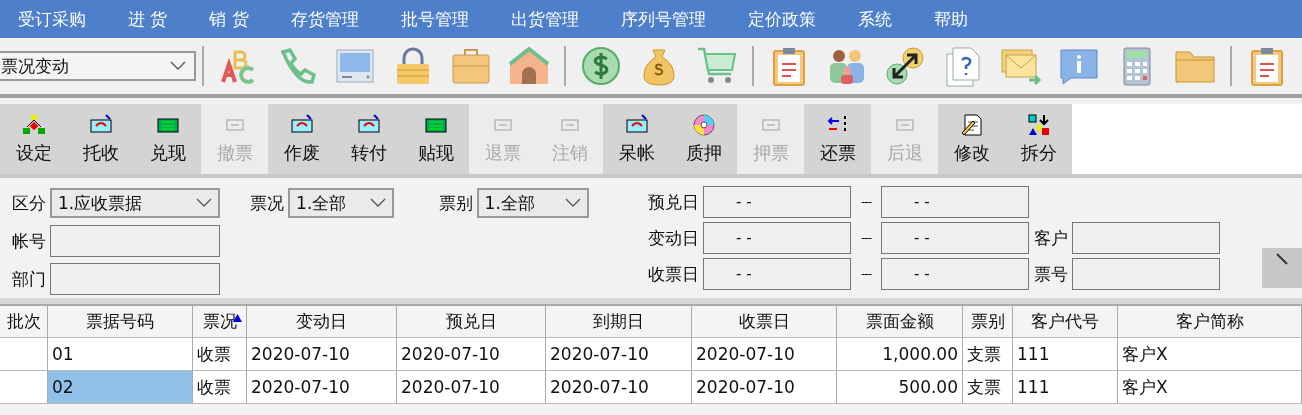 The height and width of the screenshot is (415, 1302). I want to click on column-header: 变动日, so click(322, 322).